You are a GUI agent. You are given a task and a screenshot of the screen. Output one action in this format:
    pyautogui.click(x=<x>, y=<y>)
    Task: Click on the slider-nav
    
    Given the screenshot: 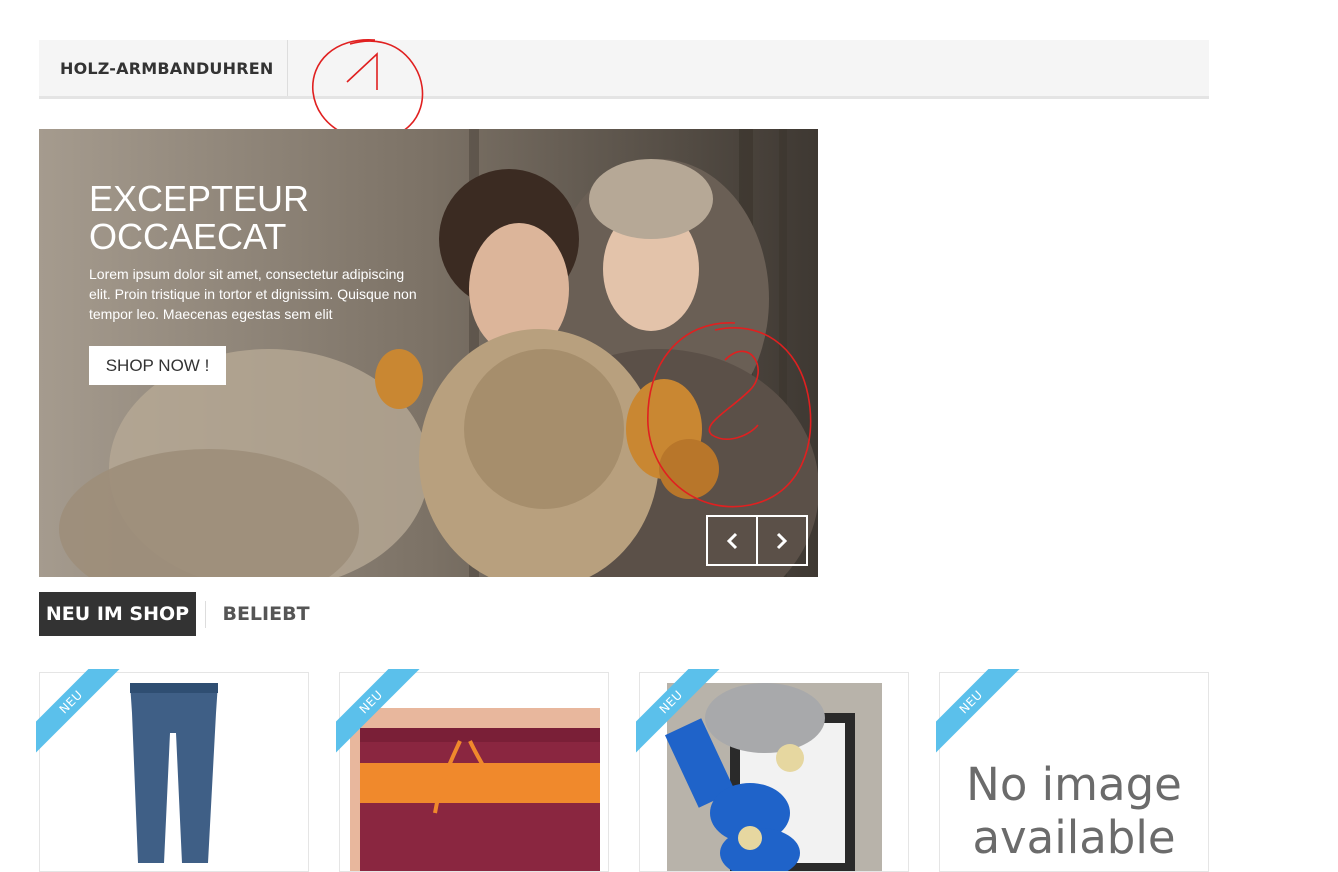 What is the action you would take?
    pyautogui.click(x=757, y=540)
    